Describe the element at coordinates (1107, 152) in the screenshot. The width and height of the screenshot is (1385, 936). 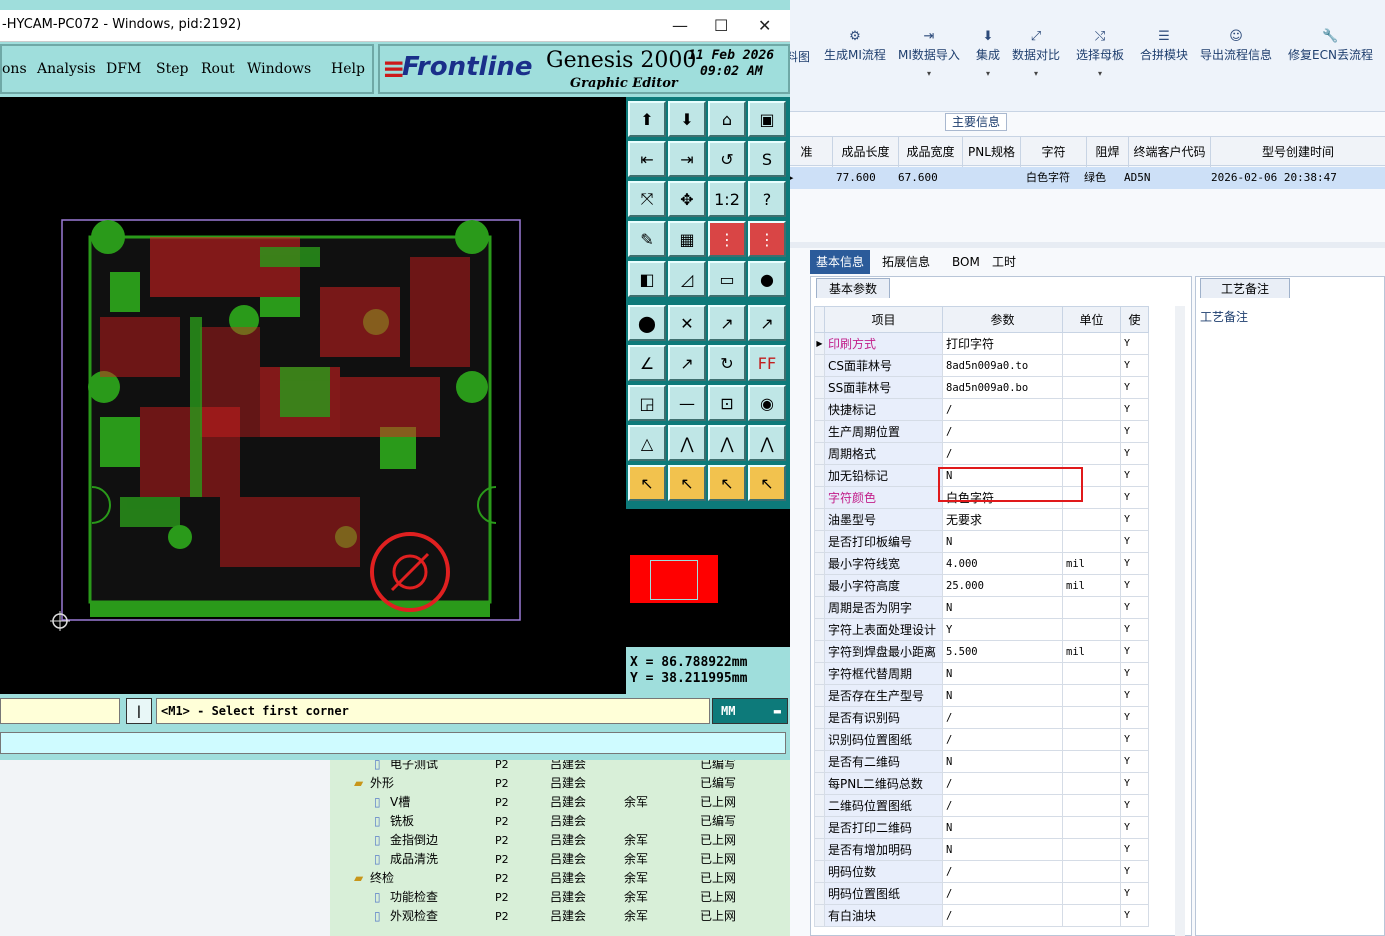
I see `grid-col-header-5: 阻焊` at that location.